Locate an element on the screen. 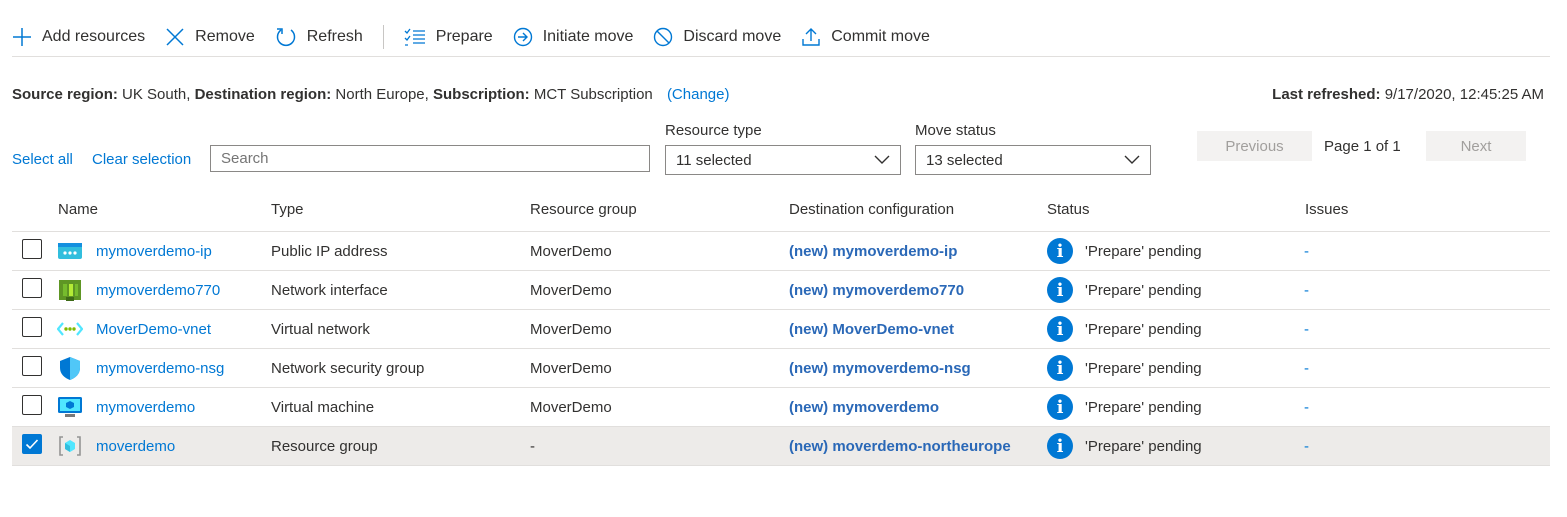  toolbar-divider is located at coordinates (383, 37).